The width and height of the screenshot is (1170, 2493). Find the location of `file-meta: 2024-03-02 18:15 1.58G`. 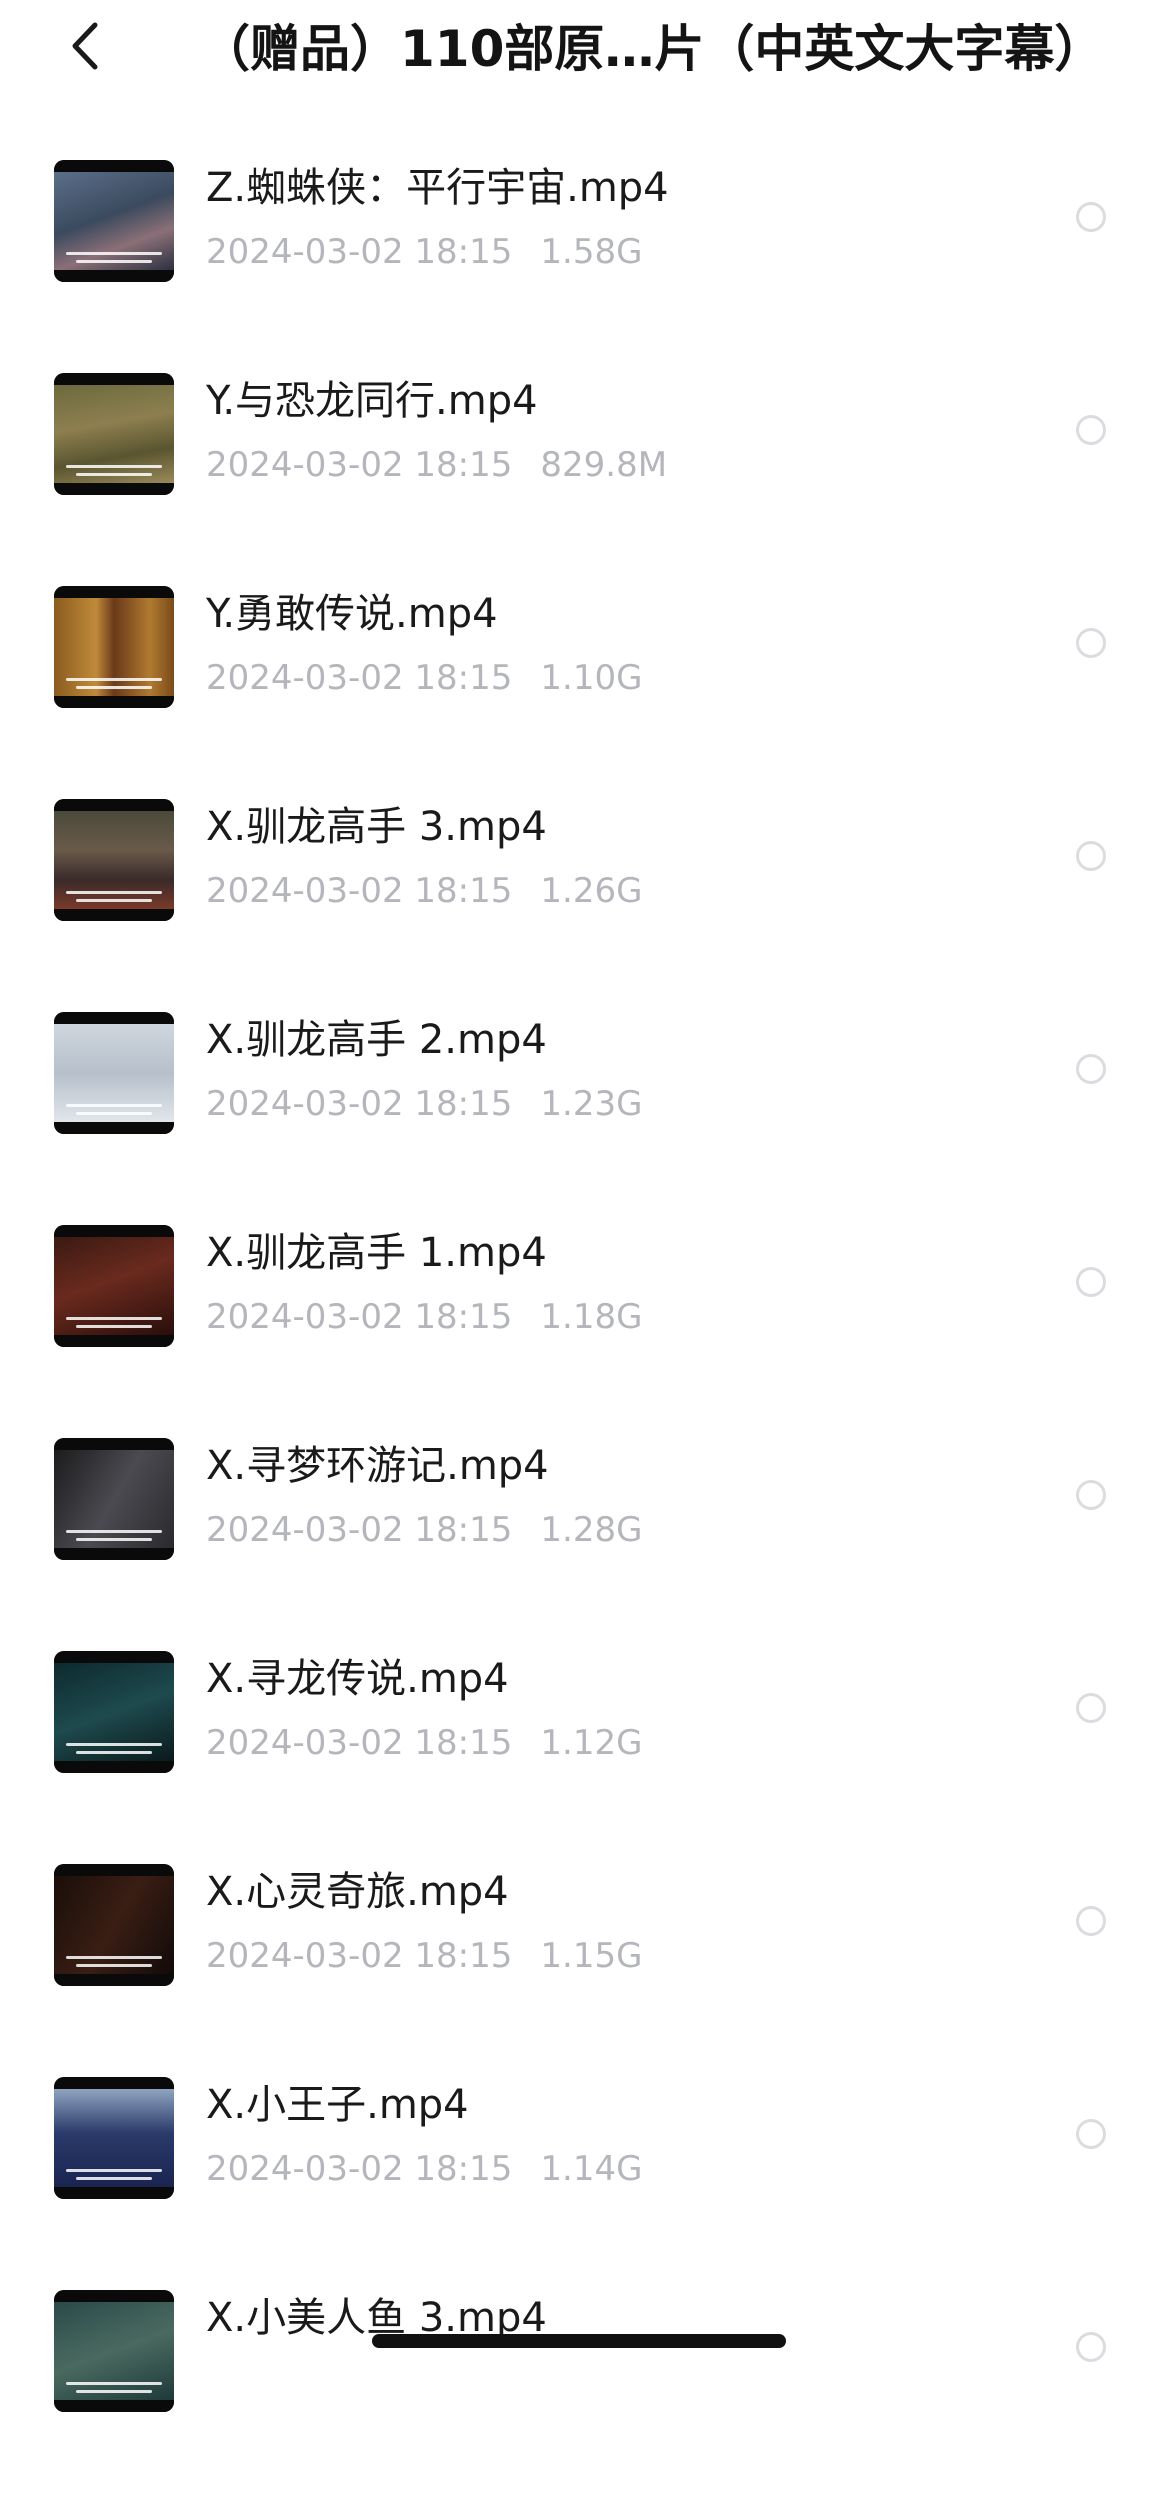

file-meta: 2024-03-02 18:15 1.58G is located at coordinates (424, 252).